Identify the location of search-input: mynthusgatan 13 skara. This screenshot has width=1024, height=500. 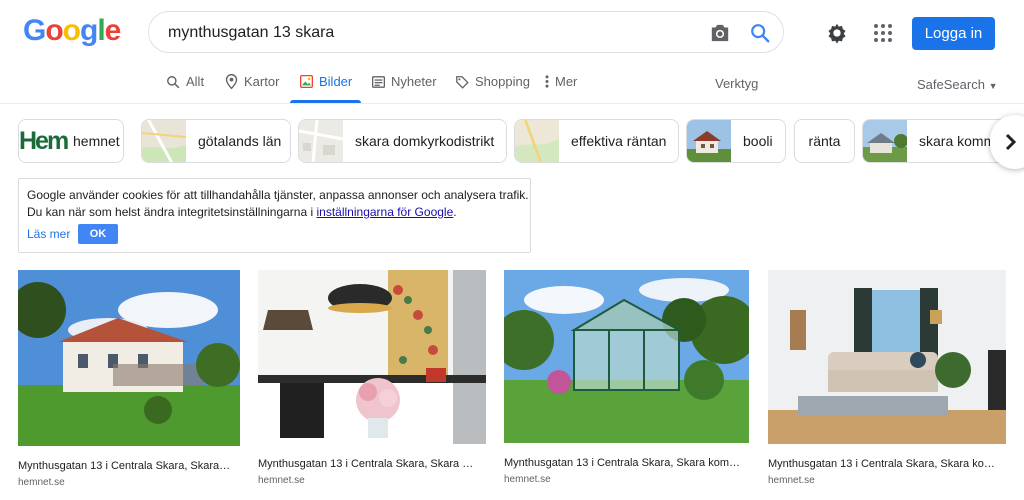
(251, 33).